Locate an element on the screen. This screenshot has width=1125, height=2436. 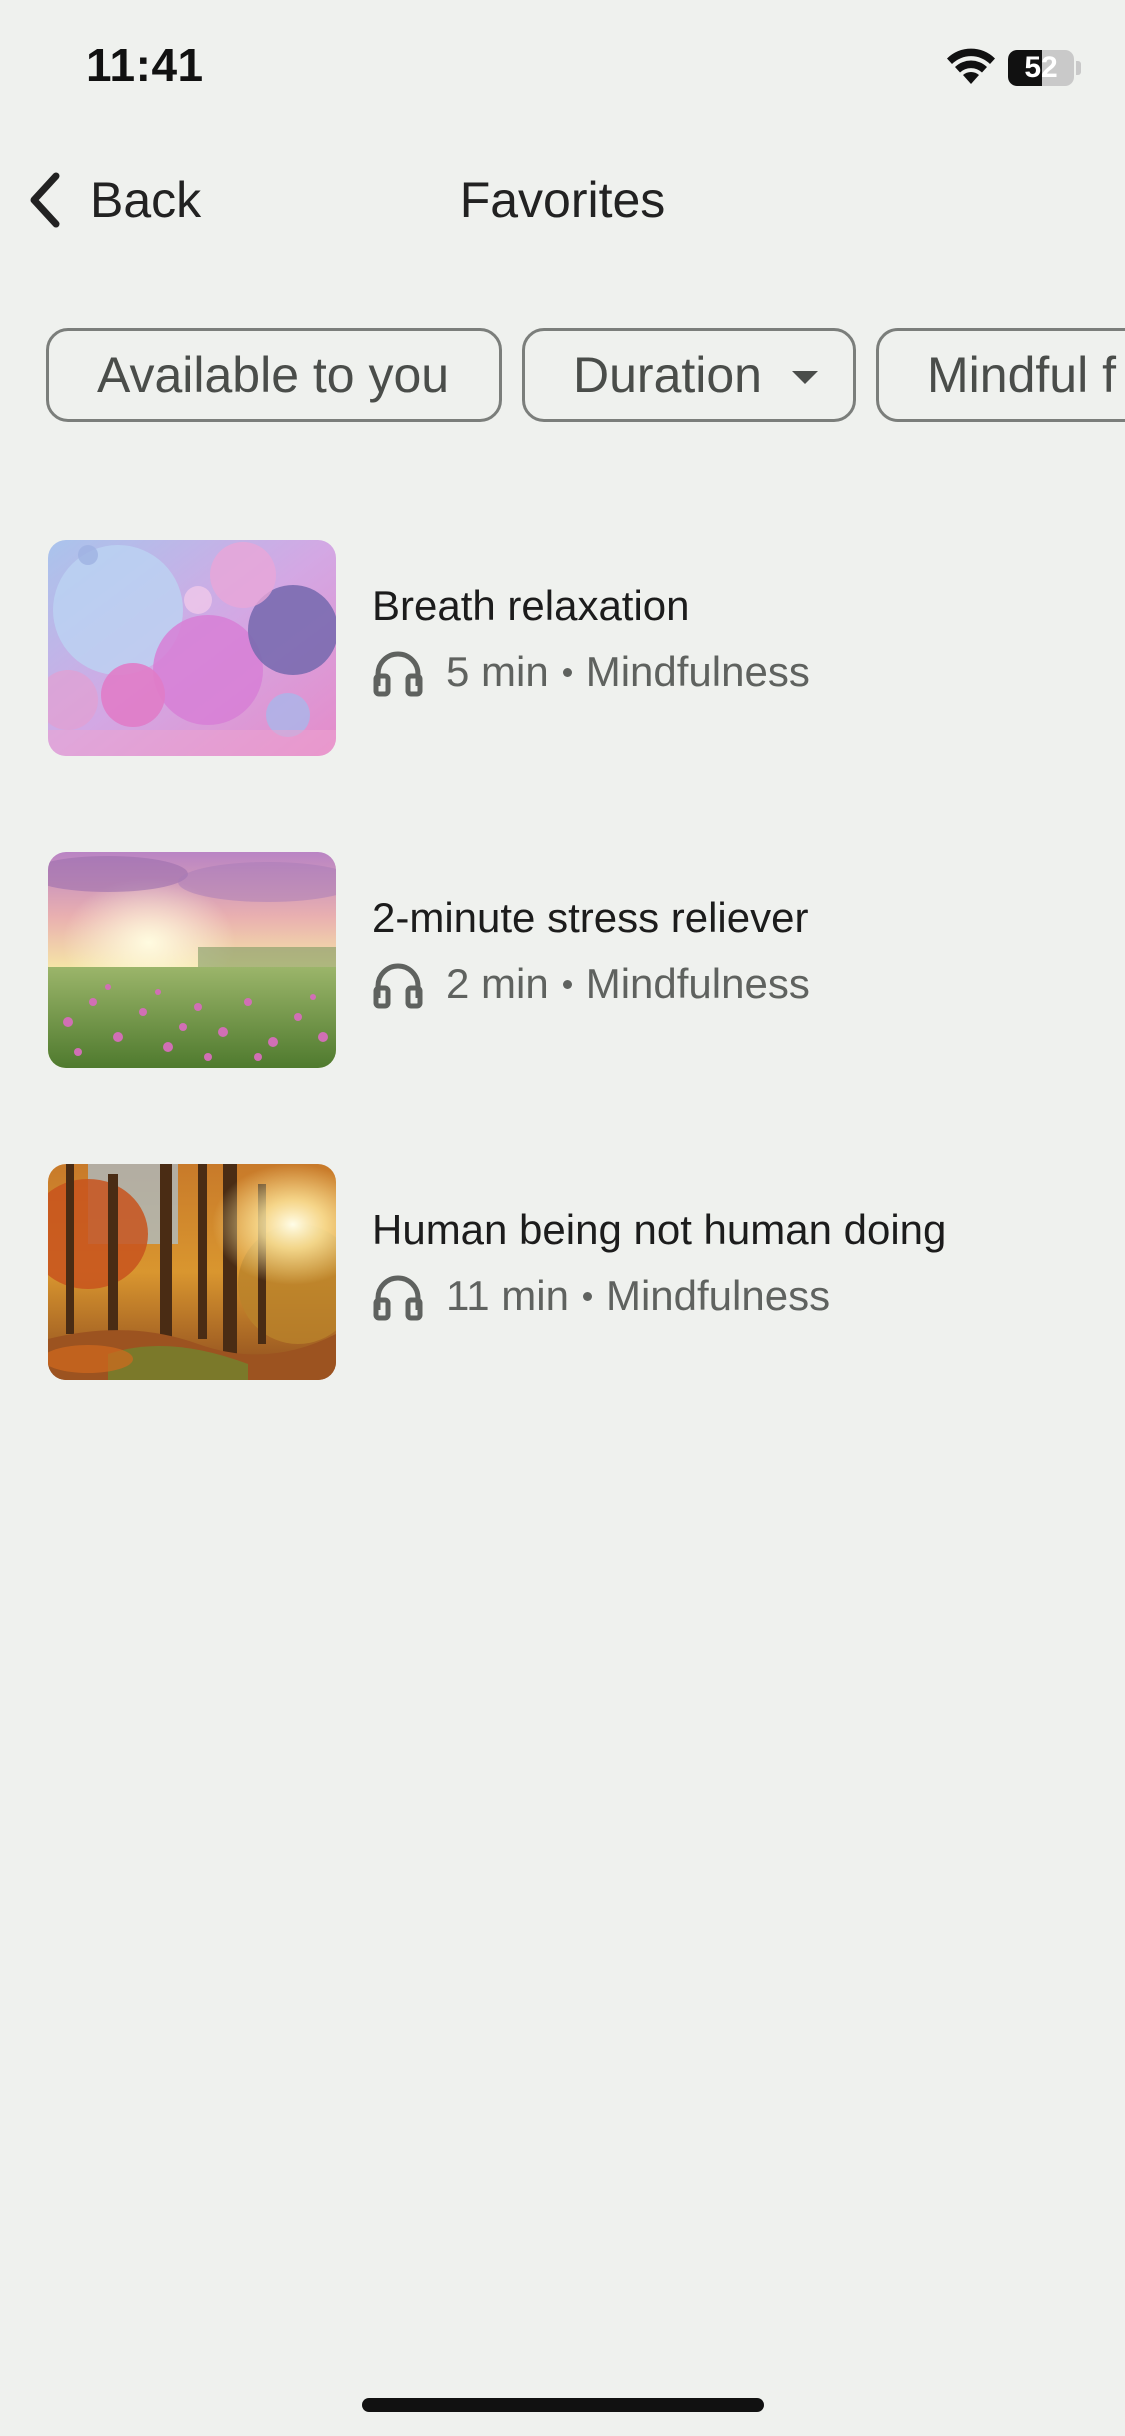
thumbnail-forest is located at coordinates (192, 1272).